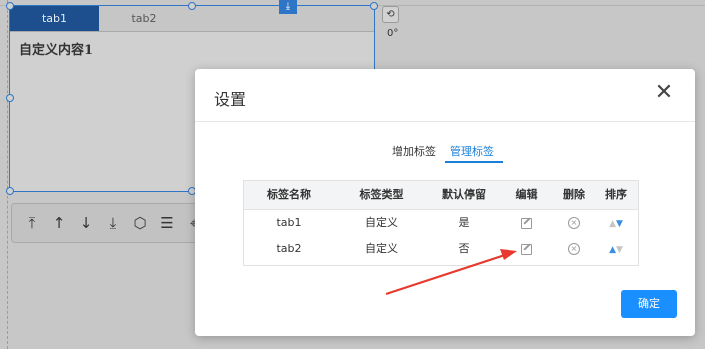 This screenshot has width=705, height=349. I want to click on rotation-angle: 0°, so click(393, 33).